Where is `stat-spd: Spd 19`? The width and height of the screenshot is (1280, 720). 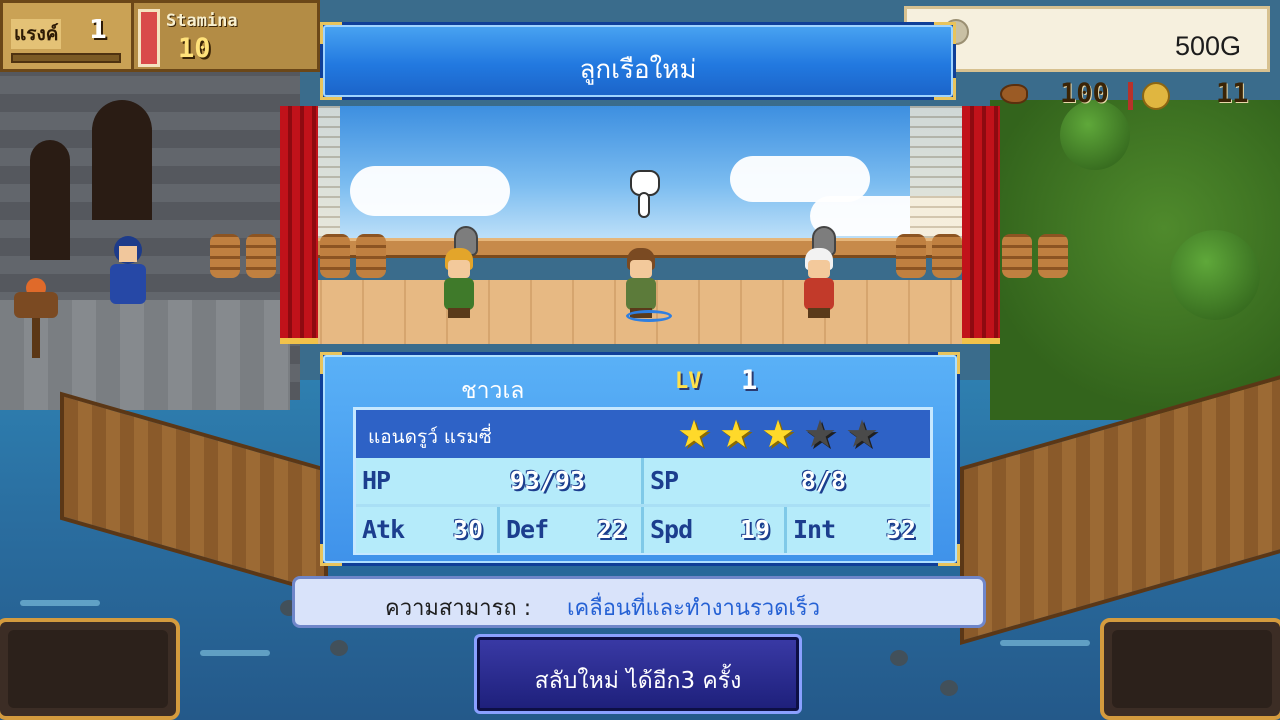
stat-spd: Spd 19 is located at coordinates (715, 530).